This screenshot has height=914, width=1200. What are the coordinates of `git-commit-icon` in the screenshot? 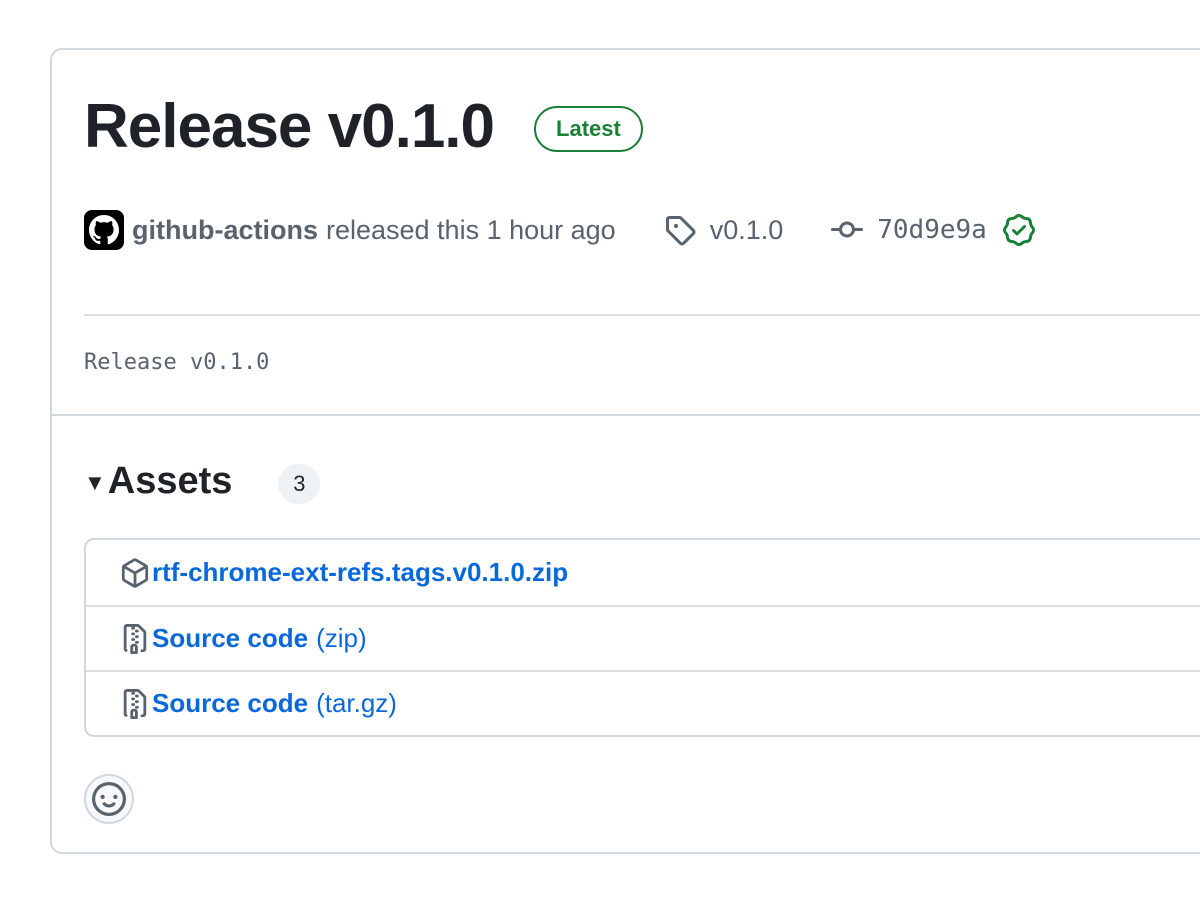 It's located at (847, 229).